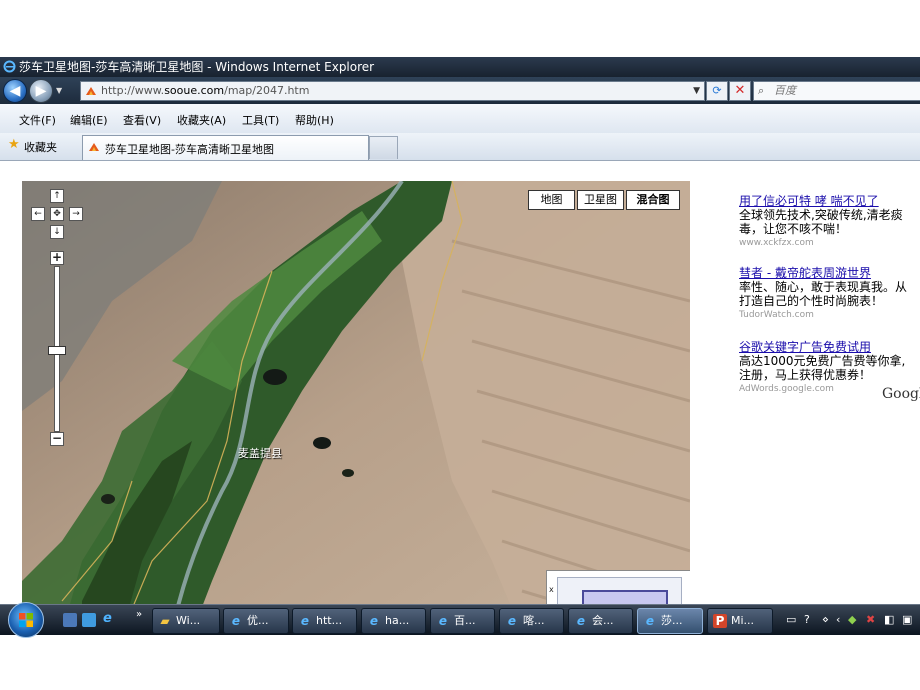 The height and width of the screenshot is (690, 920). Describe the element at coordinates (696, 91) in the screenshot. I see `address-dropdown-icon: ▼` at that location.